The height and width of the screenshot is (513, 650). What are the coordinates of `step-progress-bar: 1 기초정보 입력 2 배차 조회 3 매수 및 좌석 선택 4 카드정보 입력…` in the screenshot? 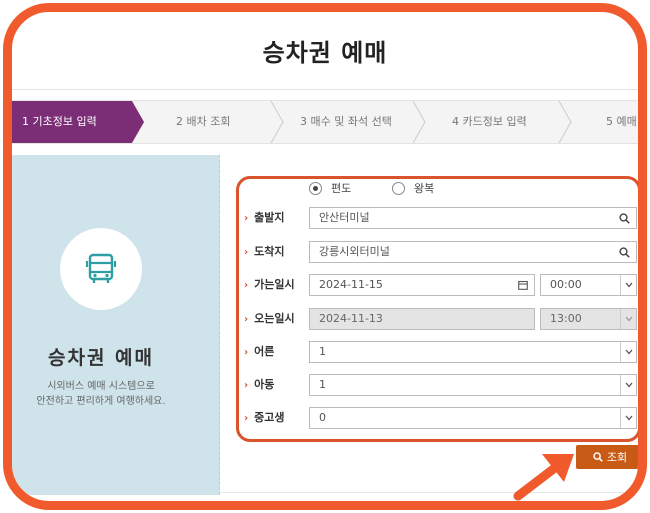 It's located at (325, 122).